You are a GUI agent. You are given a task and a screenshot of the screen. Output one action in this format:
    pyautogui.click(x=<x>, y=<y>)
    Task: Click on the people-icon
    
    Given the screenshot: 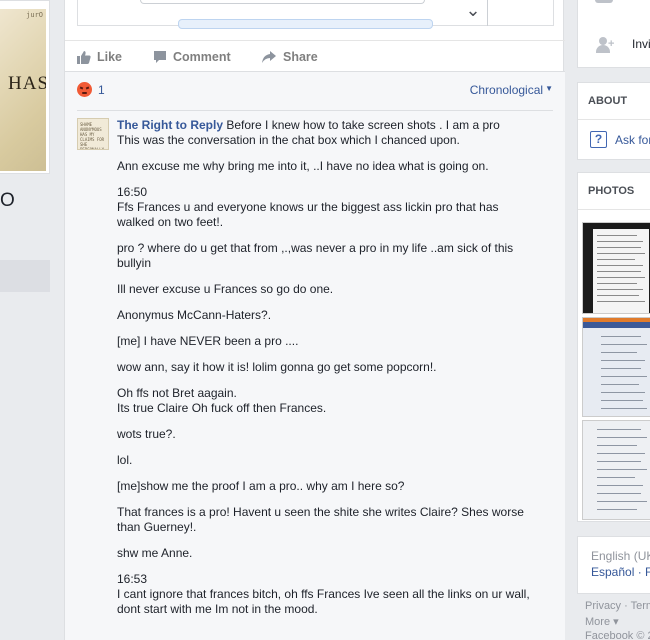 What is the action you would take?
    pyautogui.click(x=604, y=1)
    